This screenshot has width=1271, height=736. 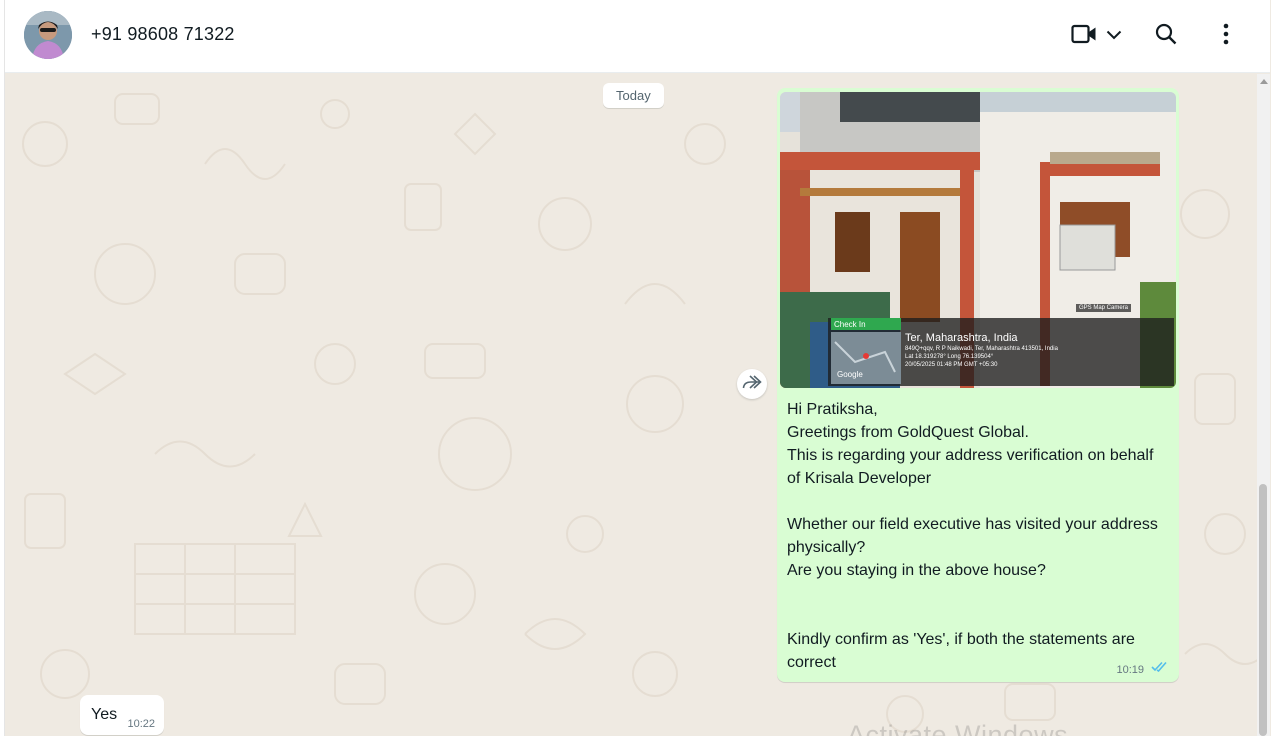 I want to click on photo-badge: Check In, so click(x=850, y=324).